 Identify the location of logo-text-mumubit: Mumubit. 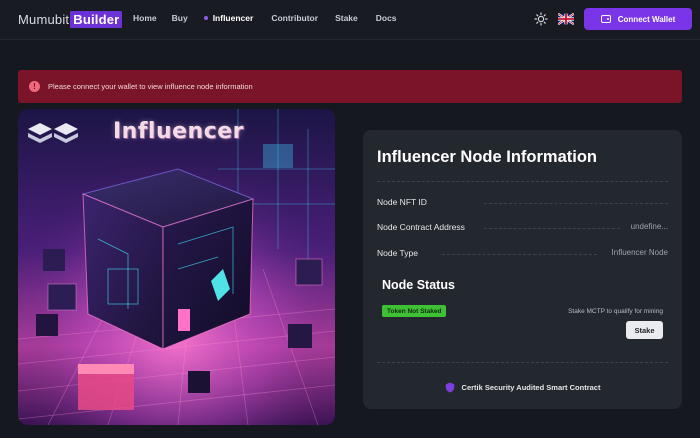
(44, 19).